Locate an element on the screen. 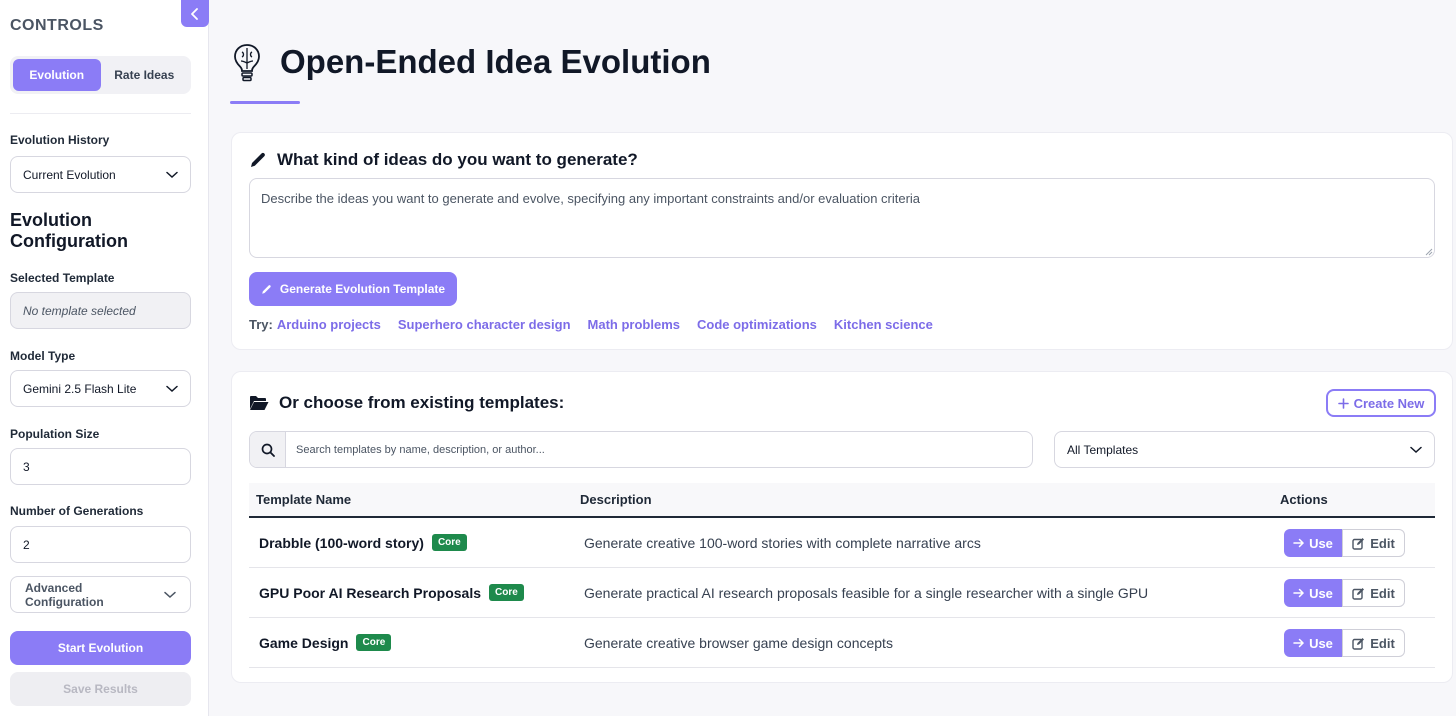 The image size is (1456, 716). selected-template-label: Selected Template is located at coordinates (62, 278).